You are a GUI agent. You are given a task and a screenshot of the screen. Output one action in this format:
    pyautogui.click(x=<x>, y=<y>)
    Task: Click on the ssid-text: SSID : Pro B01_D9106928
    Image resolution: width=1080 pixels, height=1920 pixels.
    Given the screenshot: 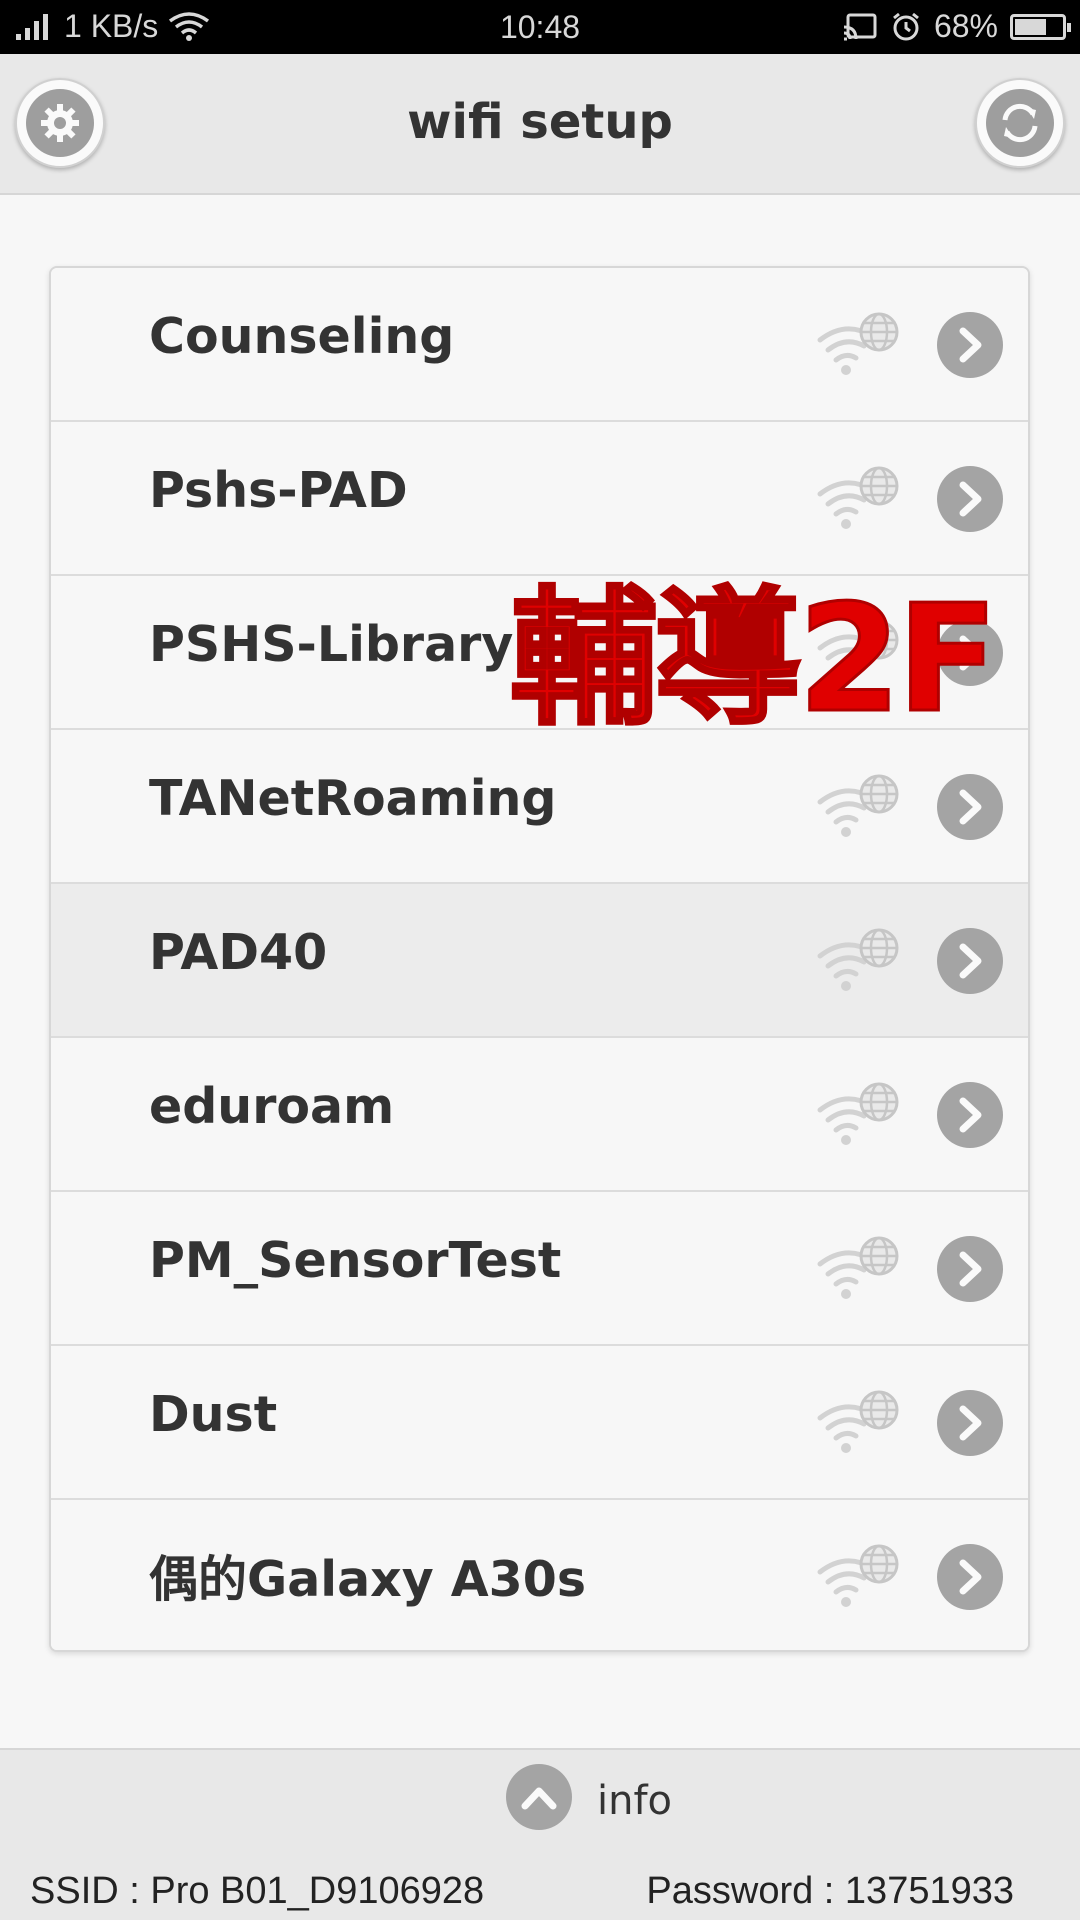 What is the action you would take?
    pyautogui.click(x=257, y=1891)
    